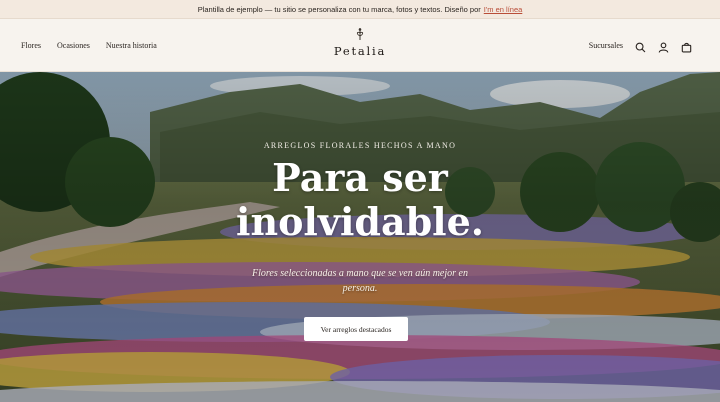 Image resolution: width=720 pixels, height=402 pixels. I want to click on stores-link: Sucursales, so click(606, 45).